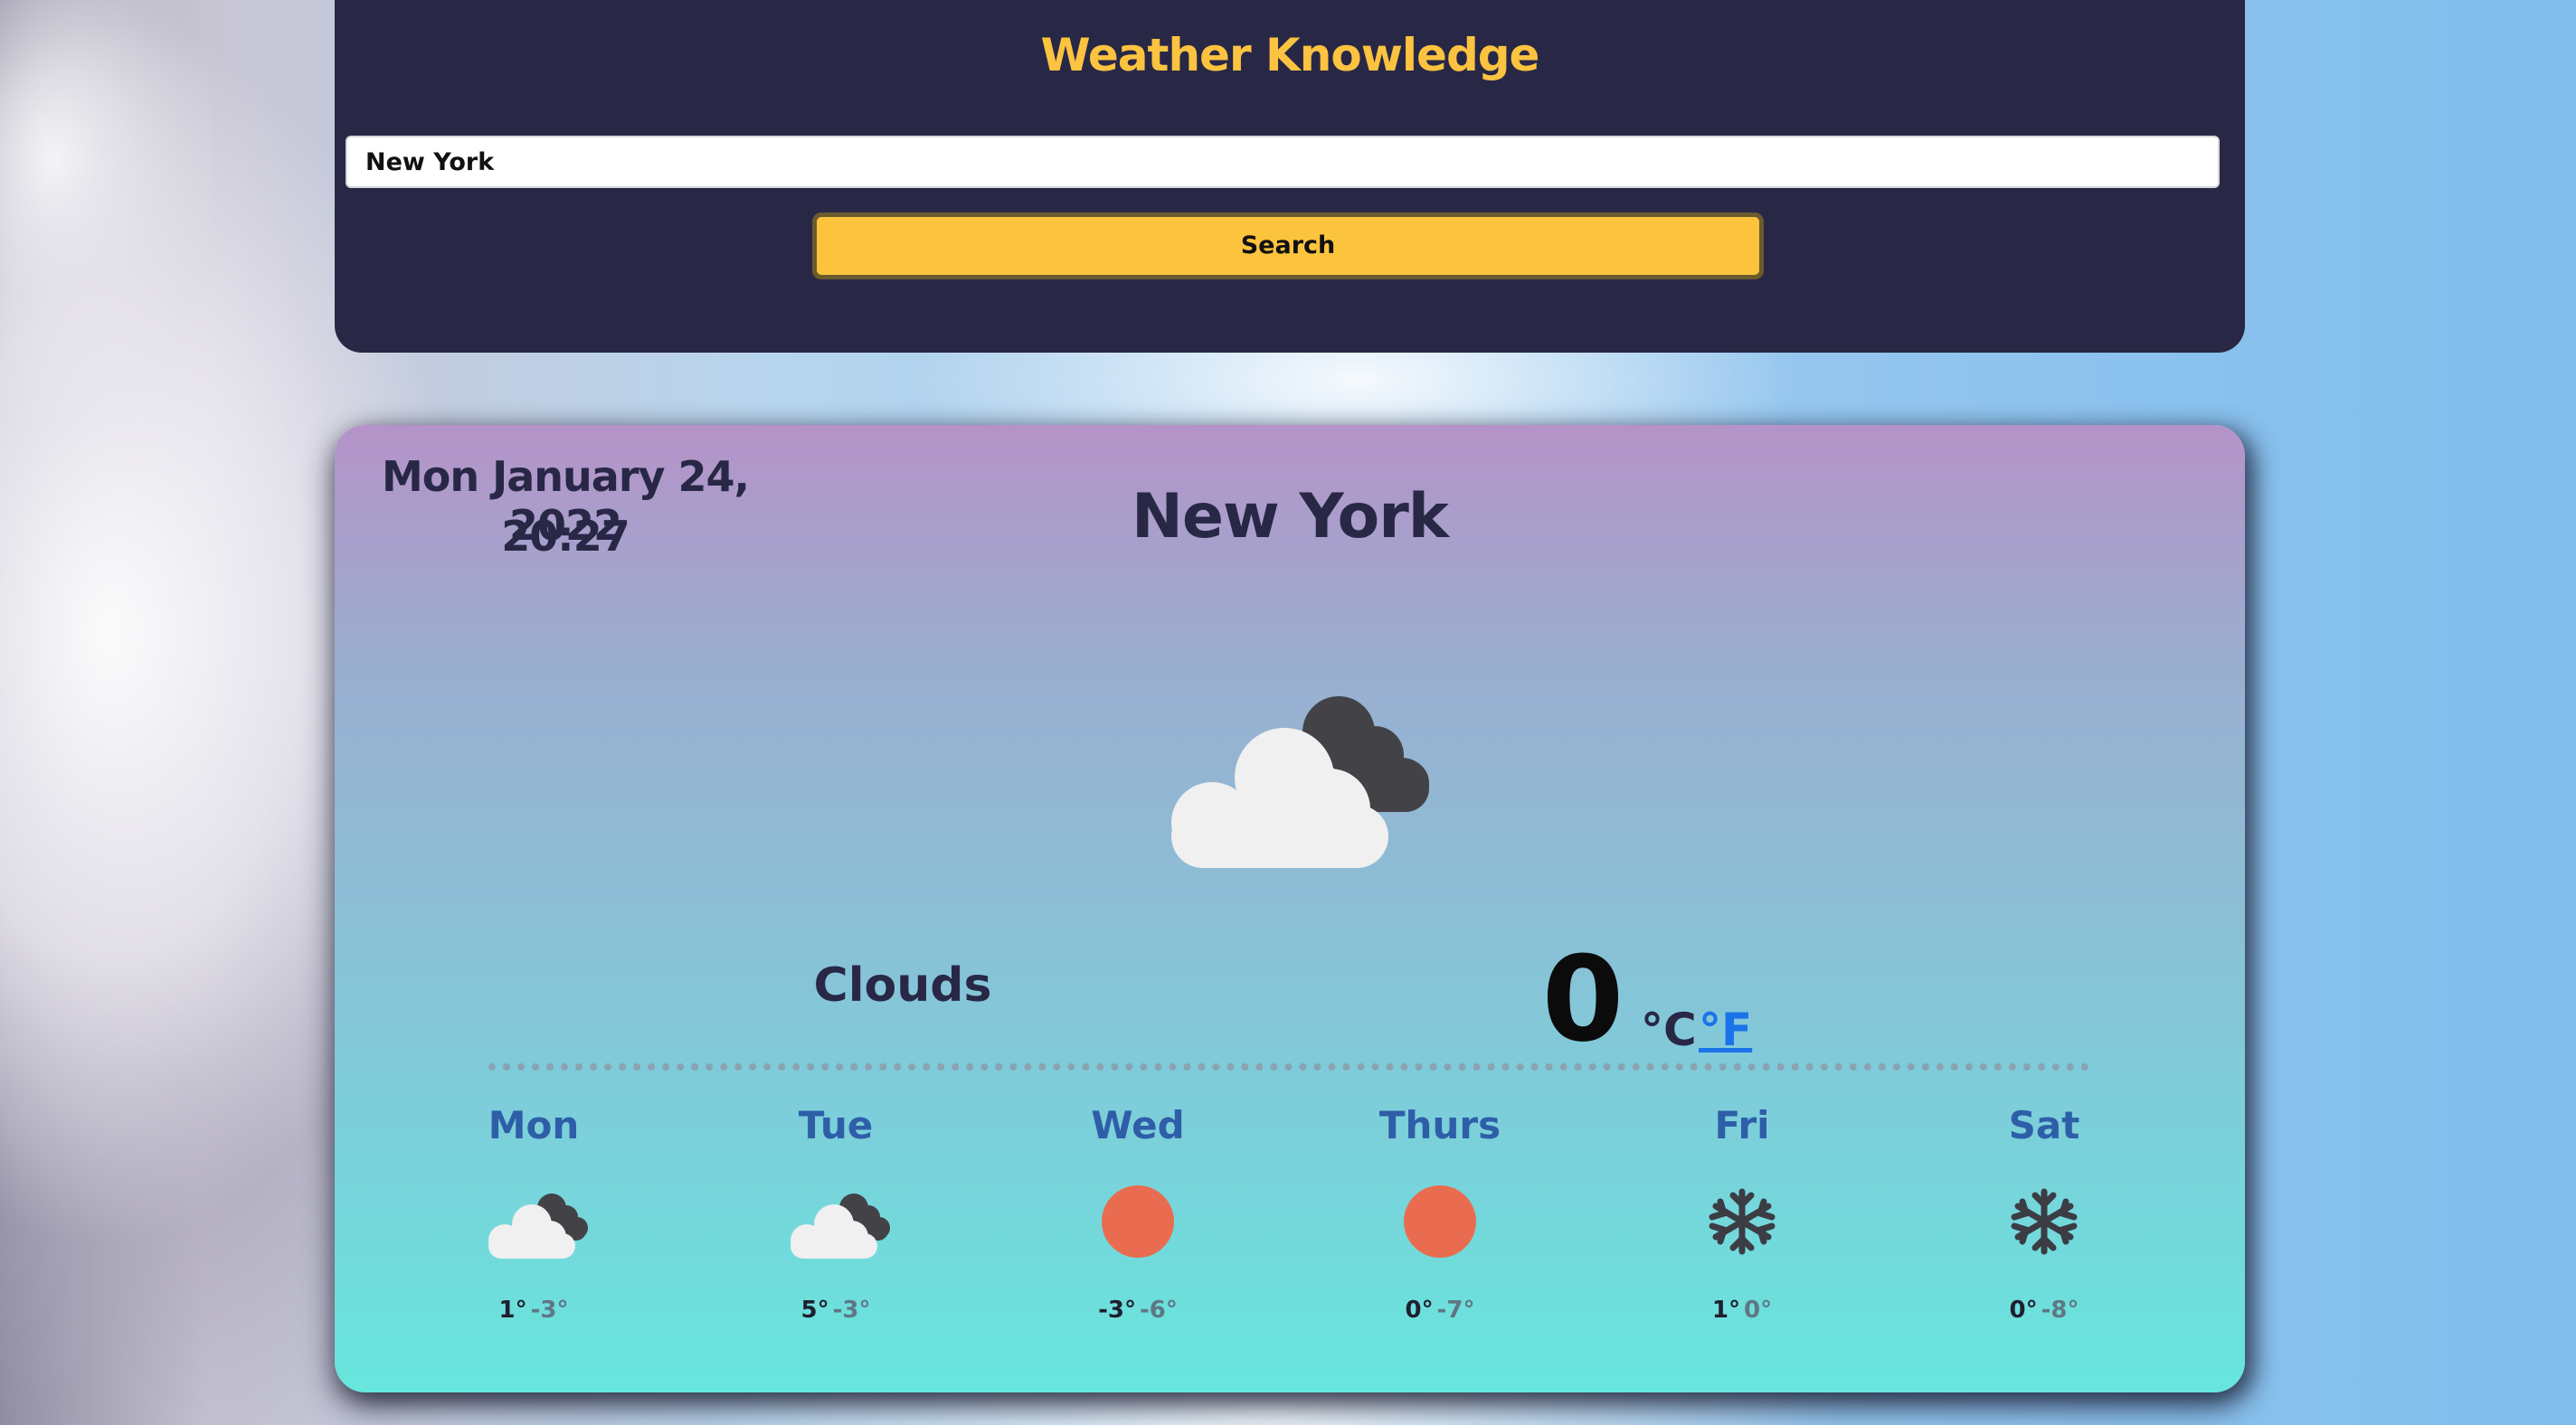 The width and height of the screenshot is (2576, 1425). I want to click on divider, so click(1289, 1067).